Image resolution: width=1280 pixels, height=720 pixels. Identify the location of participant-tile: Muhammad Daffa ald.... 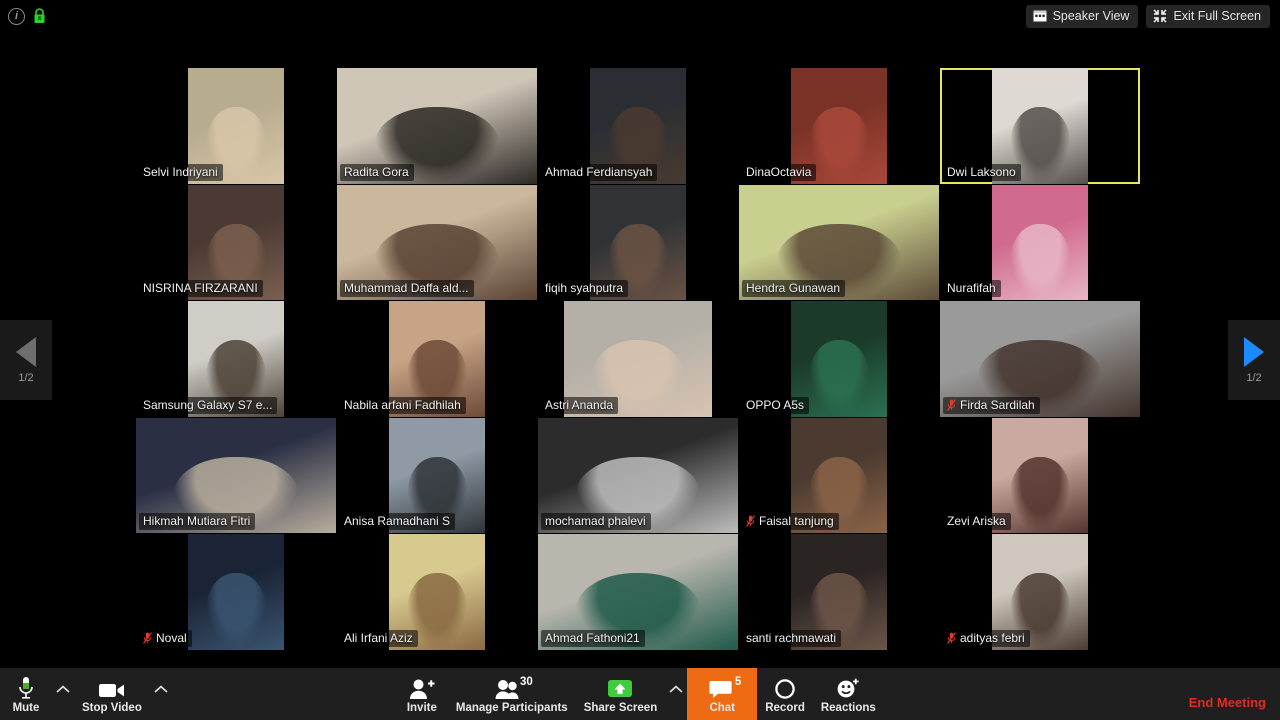
(437, 242).